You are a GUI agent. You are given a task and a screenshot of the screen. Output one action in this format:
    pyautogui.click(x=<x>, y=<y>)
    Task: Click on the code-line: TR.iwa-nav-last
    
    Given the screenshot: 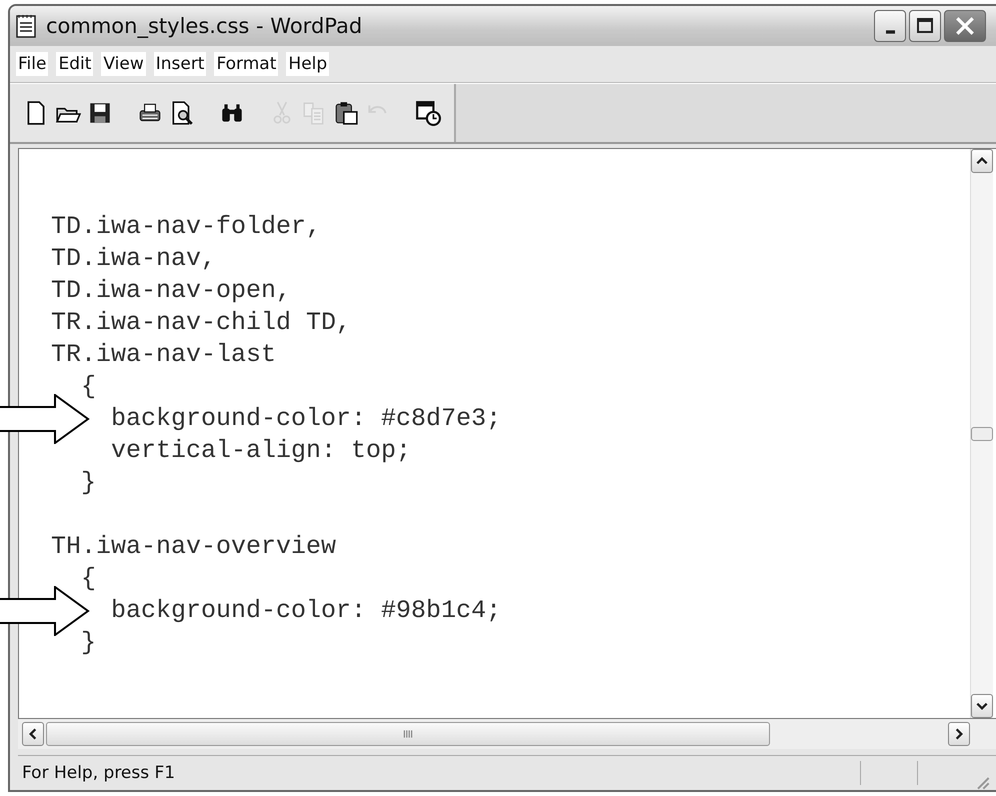 What is the action you would take?
    pyautogui.click(x=163, y=355)
    